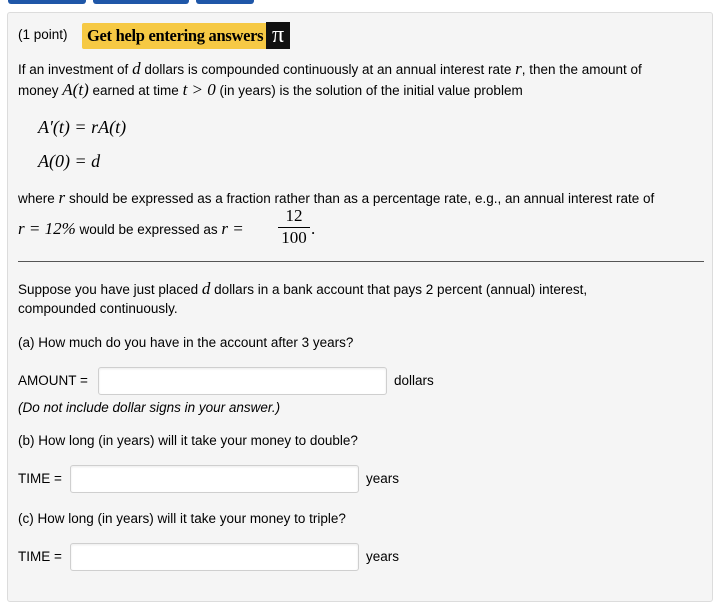  I want to click on section-divider, so click(361, 261).